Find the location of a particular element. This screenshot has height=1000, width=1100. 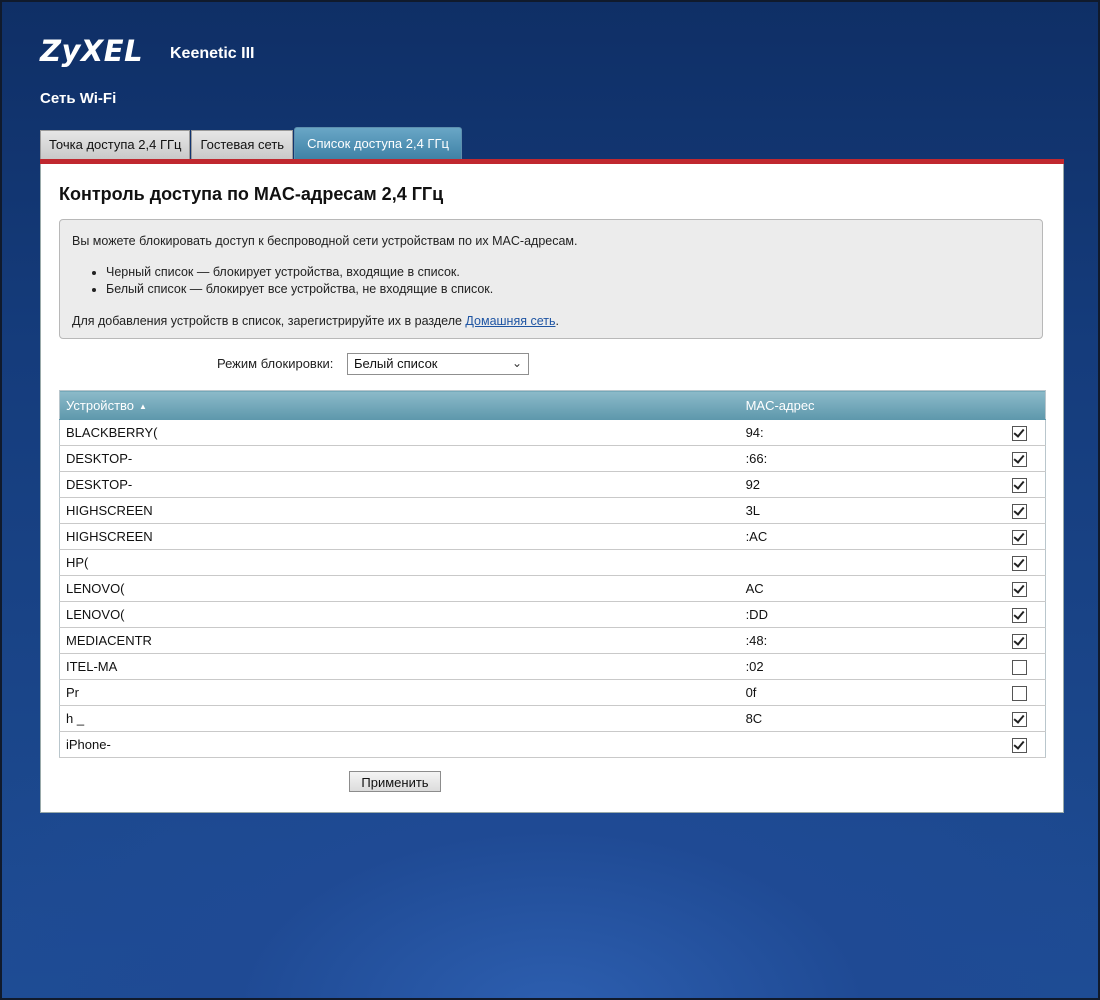

apply-button: Применить is located at coordinates (395, 781).